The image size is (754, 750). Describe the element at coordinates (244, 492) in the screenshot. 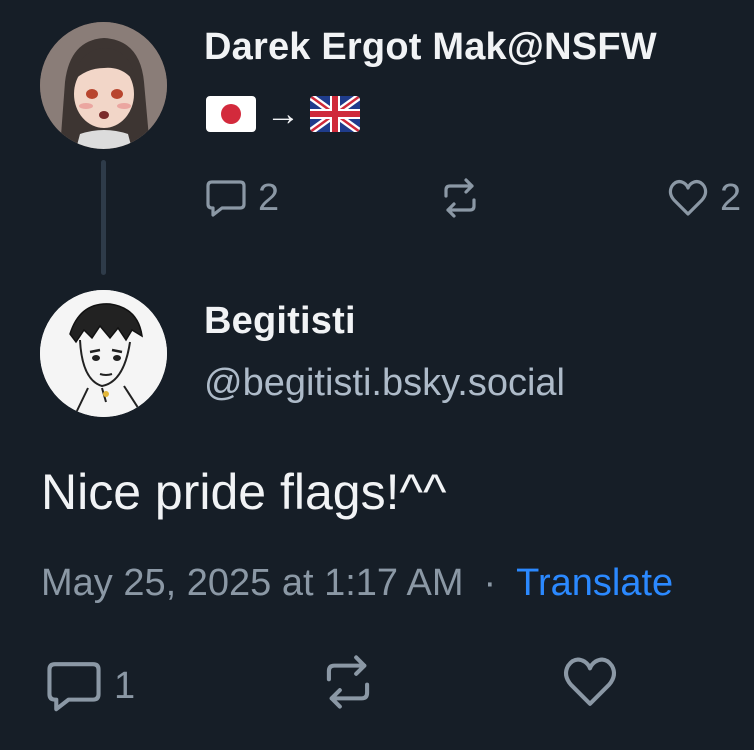

I see `post-text: Nice pride flags!^^` at that location.